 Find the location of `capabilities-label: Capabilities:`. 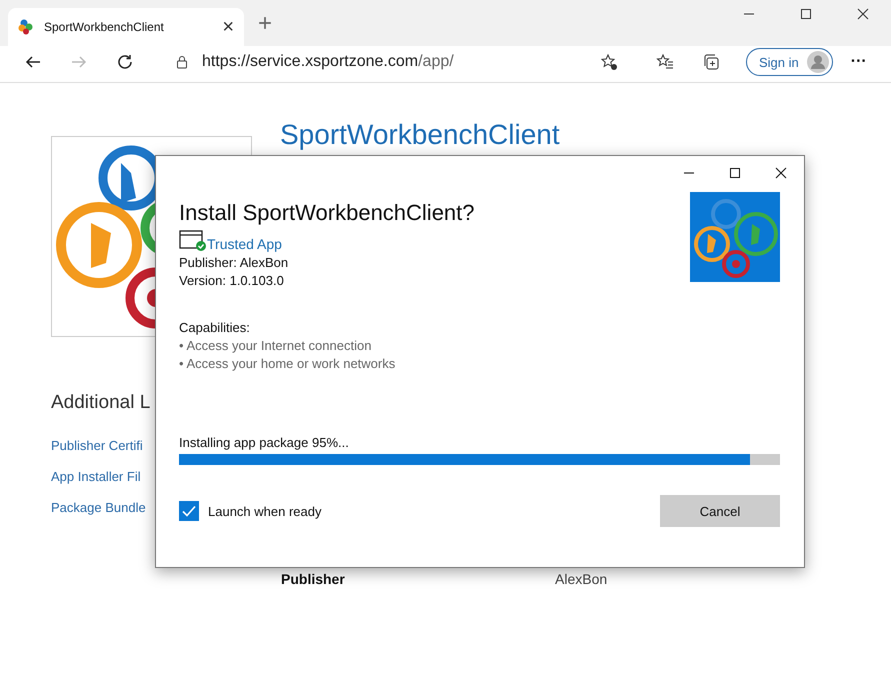

capabilities-label: Capabilities: is located at coordinates (215, 327).